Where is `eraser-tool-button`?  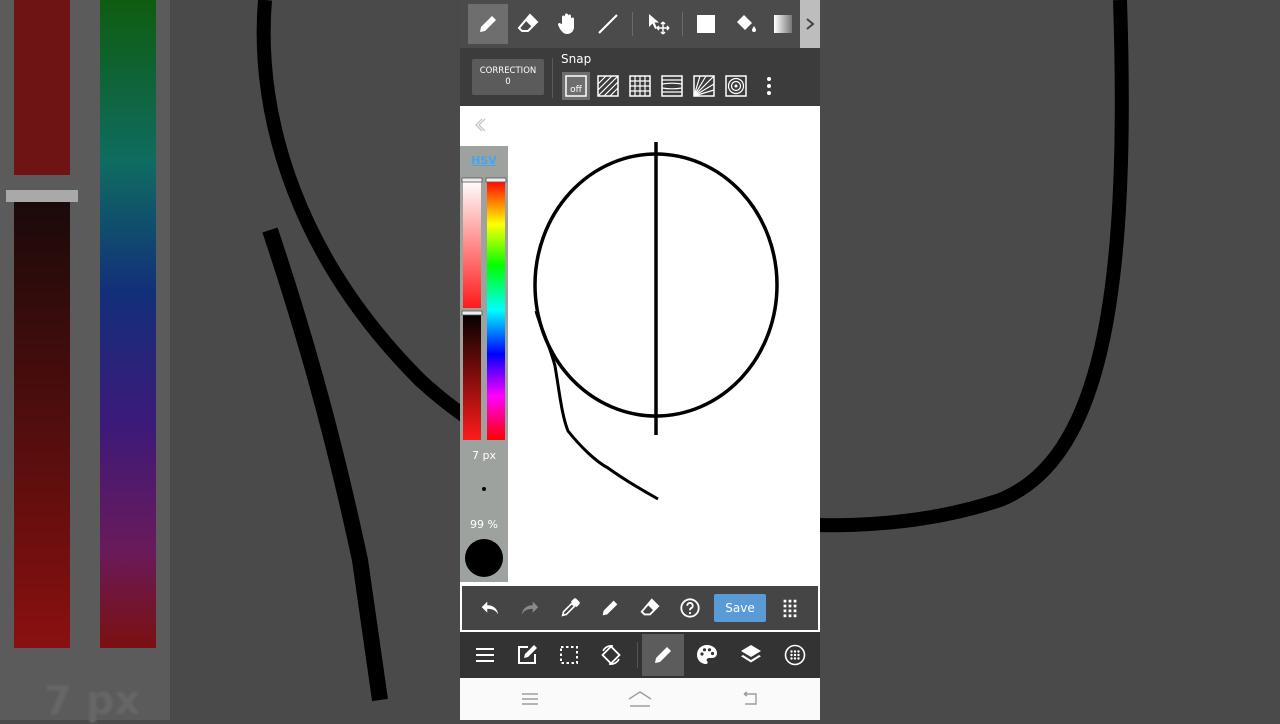 eraser-tool-button is located at coordinates (528, 24).